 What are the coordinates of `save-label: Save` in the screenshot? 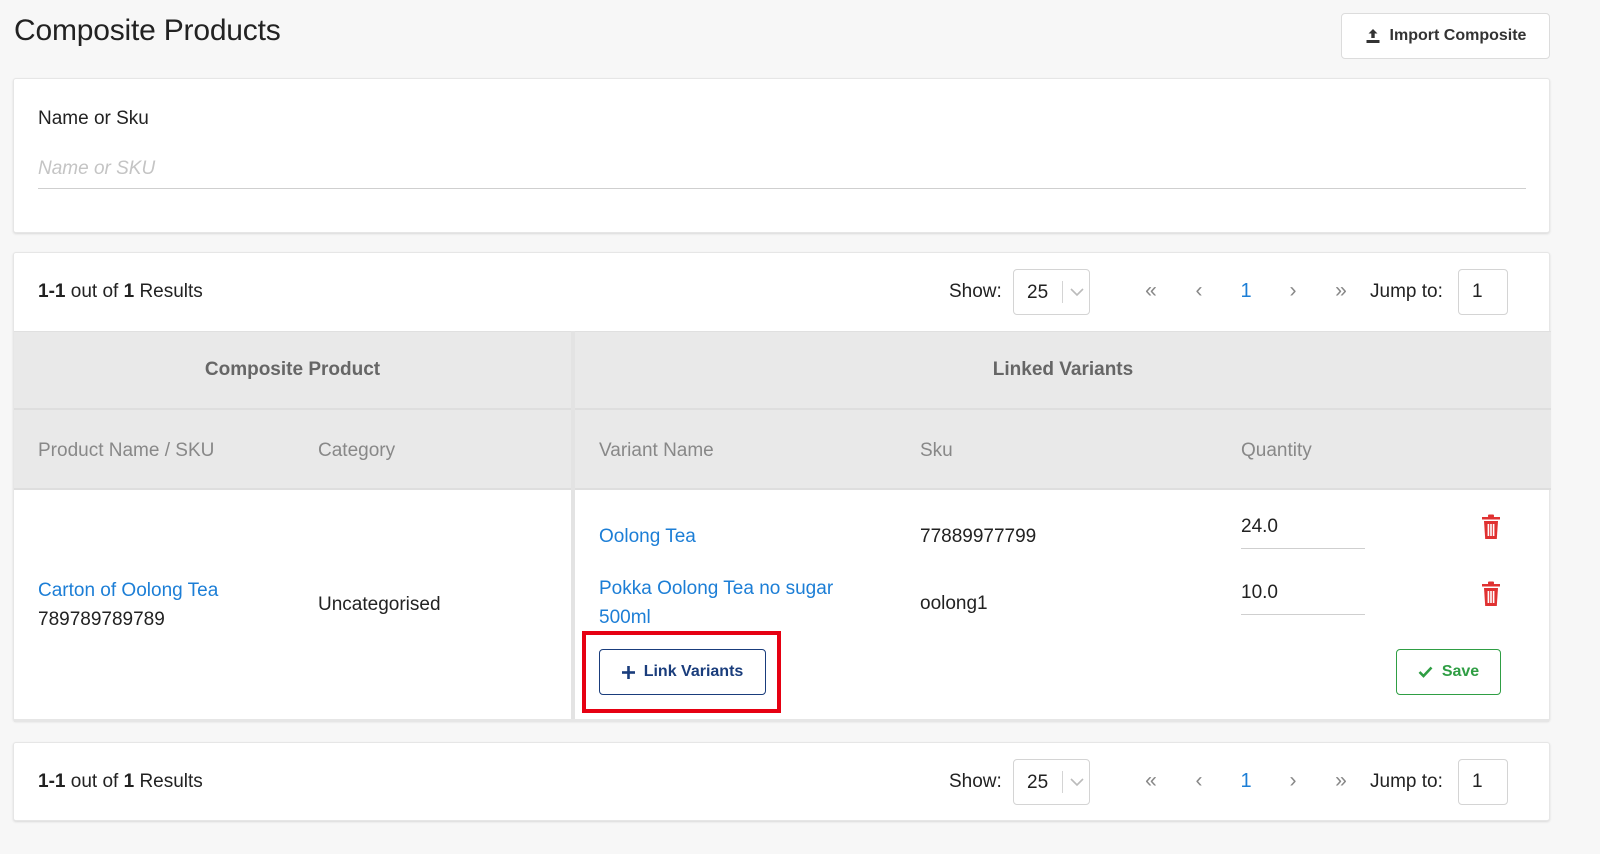 It's located at (1460, 671).